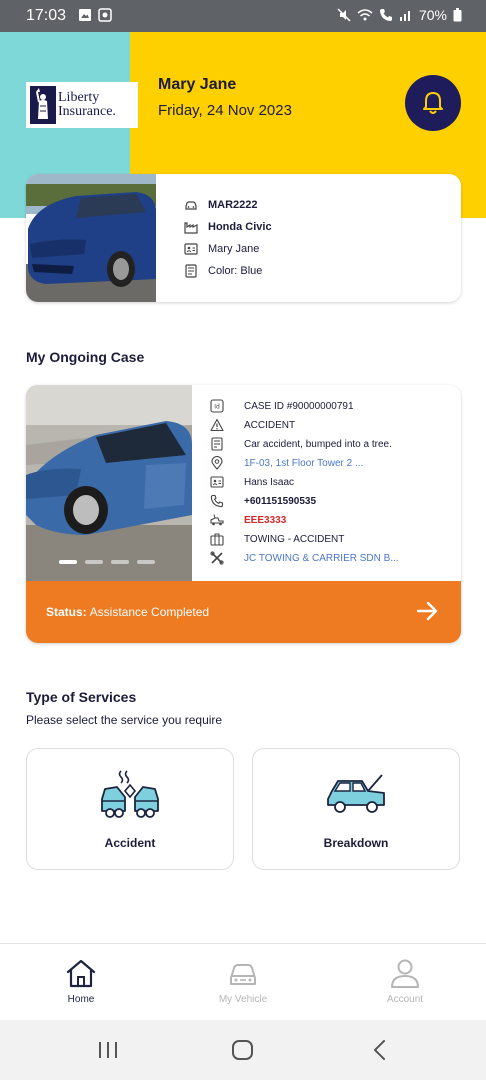  I want to click on battery-percent: 70%, so click(432, 15).